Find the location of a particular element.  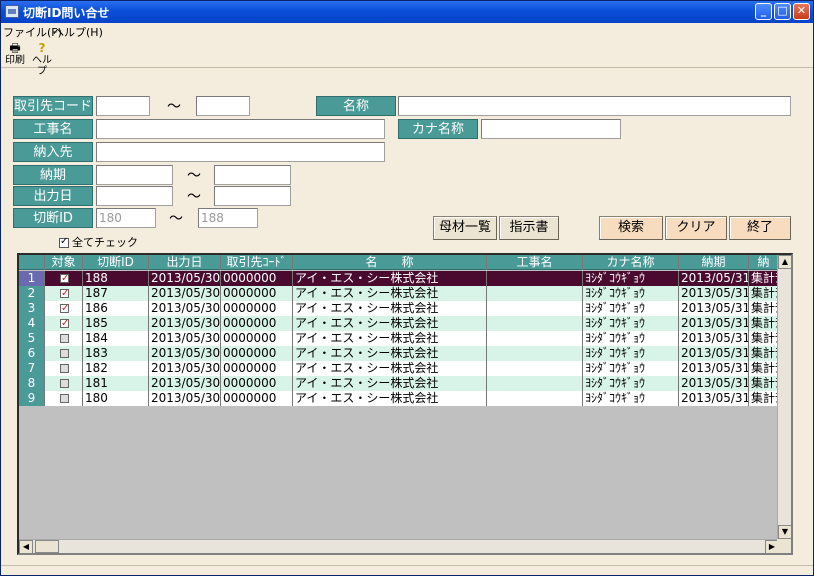

row-number: 5 is located at coordinates (32, 338).